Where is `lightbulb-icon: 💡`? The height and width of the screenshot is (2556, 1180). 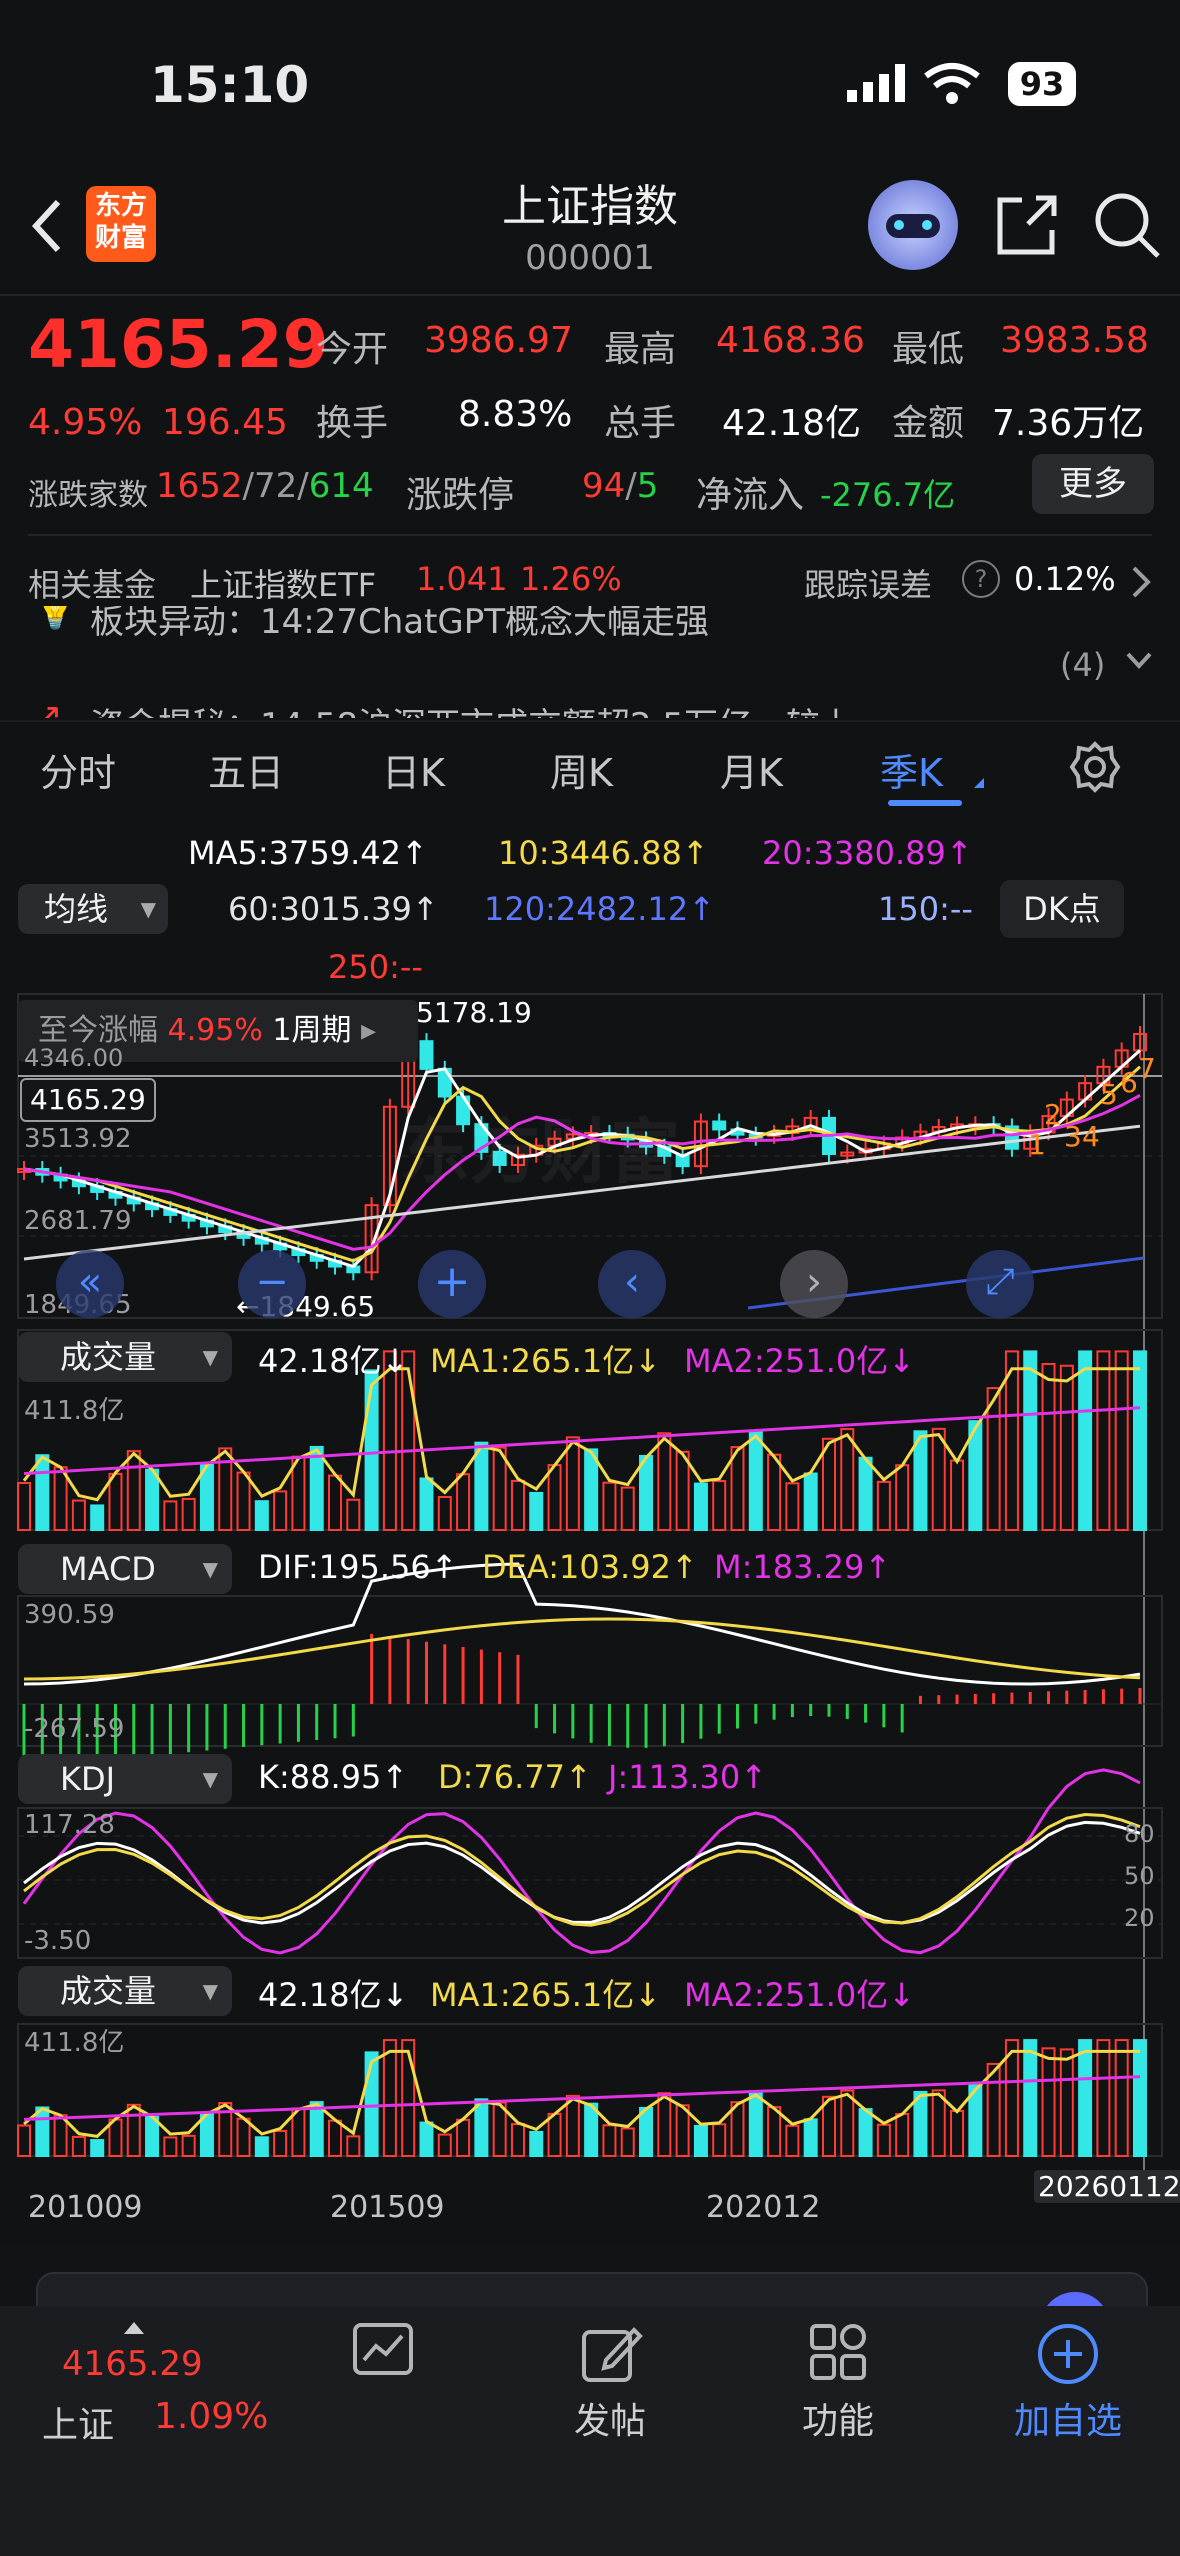
lightbulb-icon: 💡 is located at coordinates (55, 619).